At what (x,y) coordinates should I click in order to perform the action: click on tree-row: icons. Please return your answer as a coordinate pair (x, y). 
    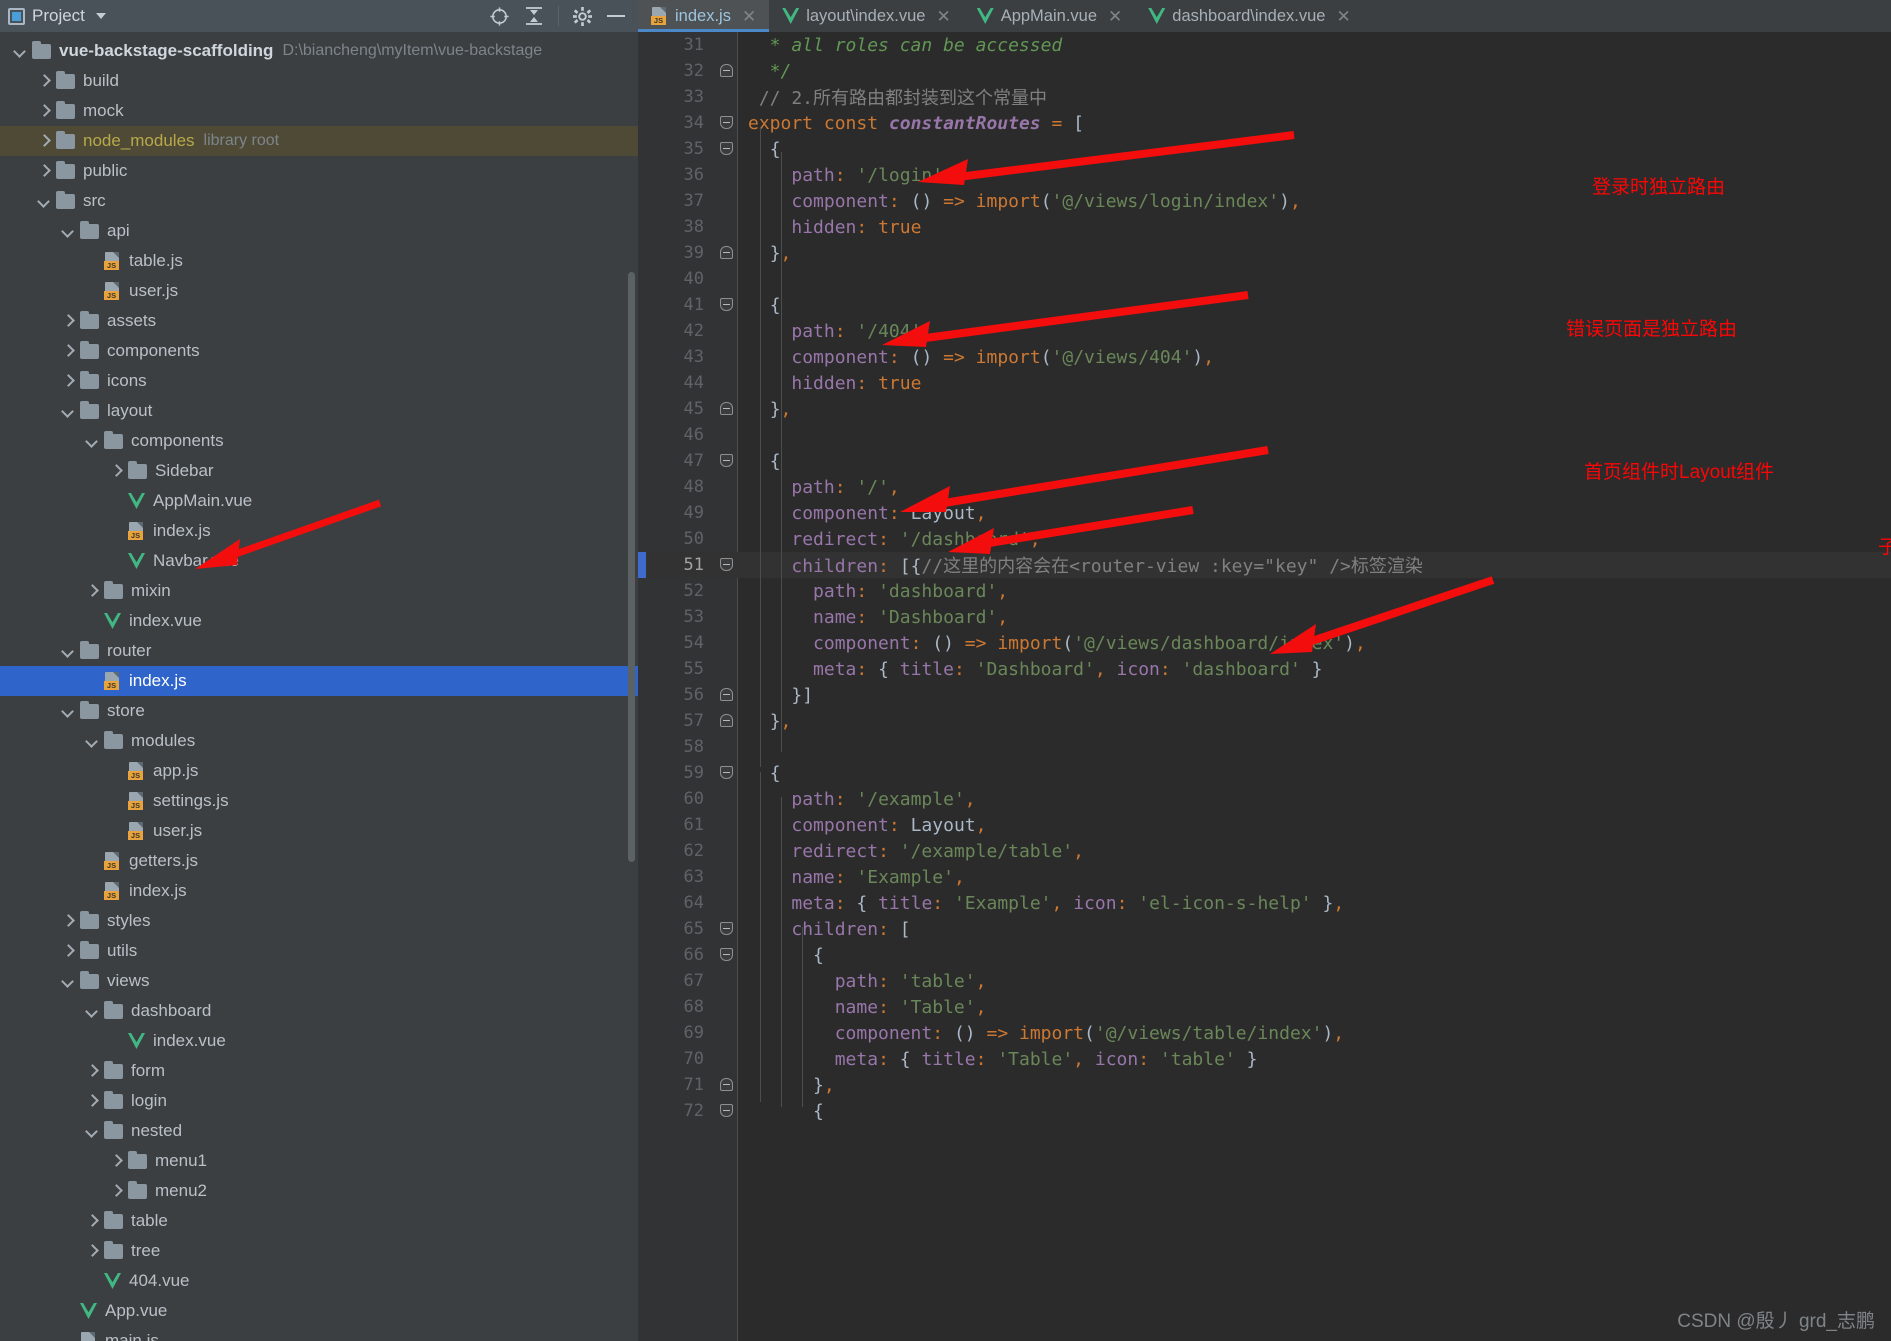
    Looking at the image, I should click on (319, 381).